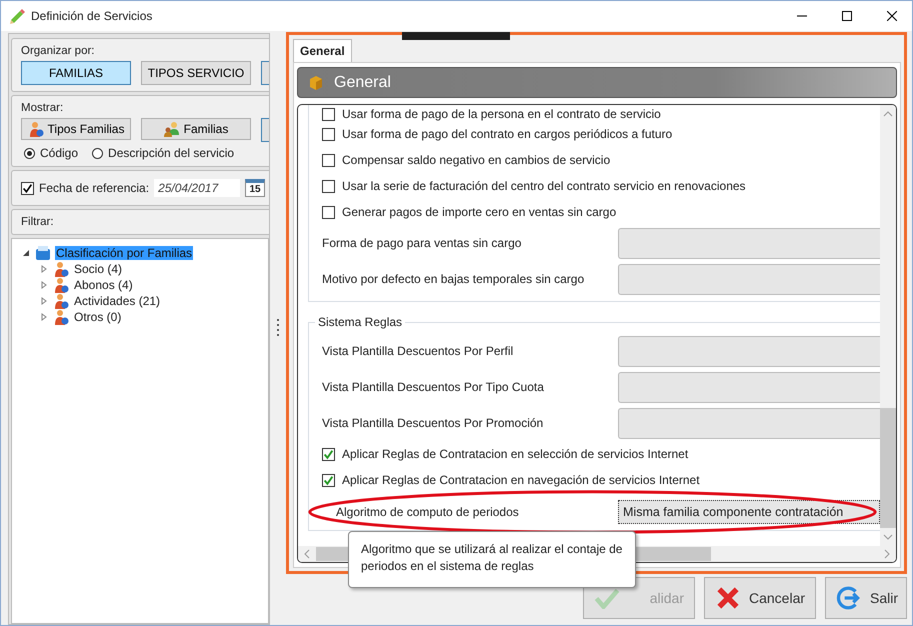 This screenshot has height=626, width=913. Describe the element at coordinates (98, 269) in the screenshot. I see `tree-item: Socio (4)` at that location.